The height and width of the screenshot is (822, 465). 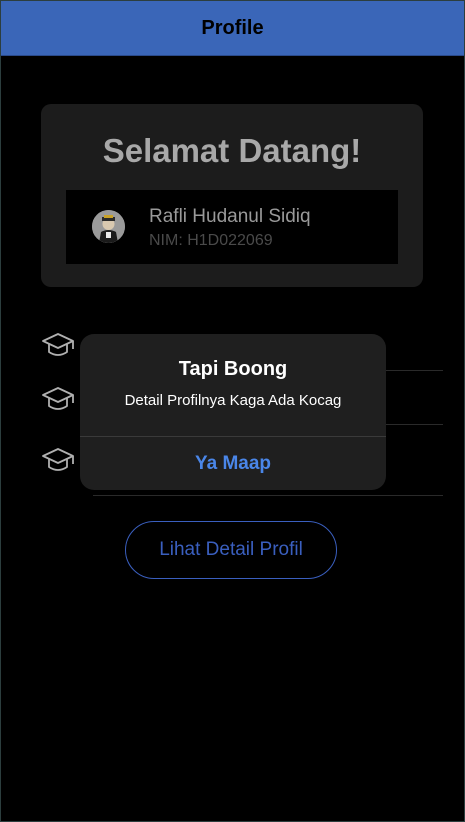 What do you see at coordinates (211, 240) in the screenshot?
I see `user-nim: NIM: H1D022069` at bounding box center [211, 240].